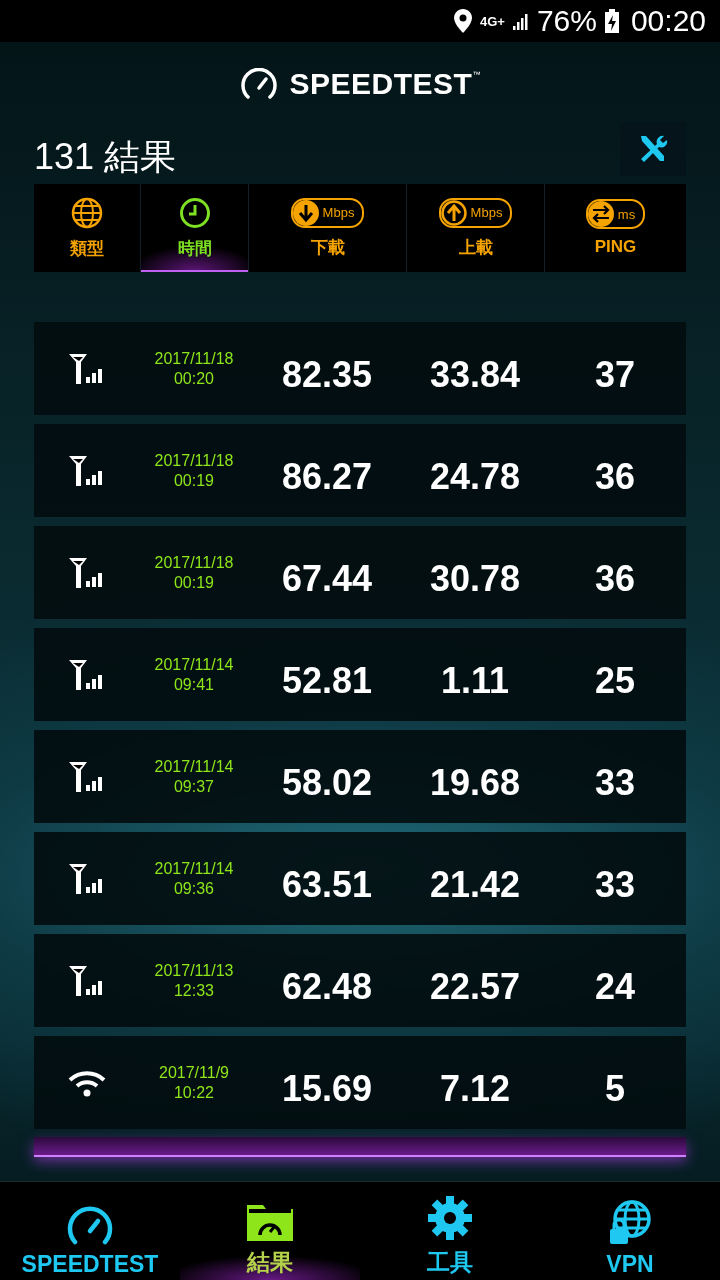  What do you see at coordinates (193, 684) in the screenshot?
I see `test-time: 09:41` at bounding box center [193, 684].